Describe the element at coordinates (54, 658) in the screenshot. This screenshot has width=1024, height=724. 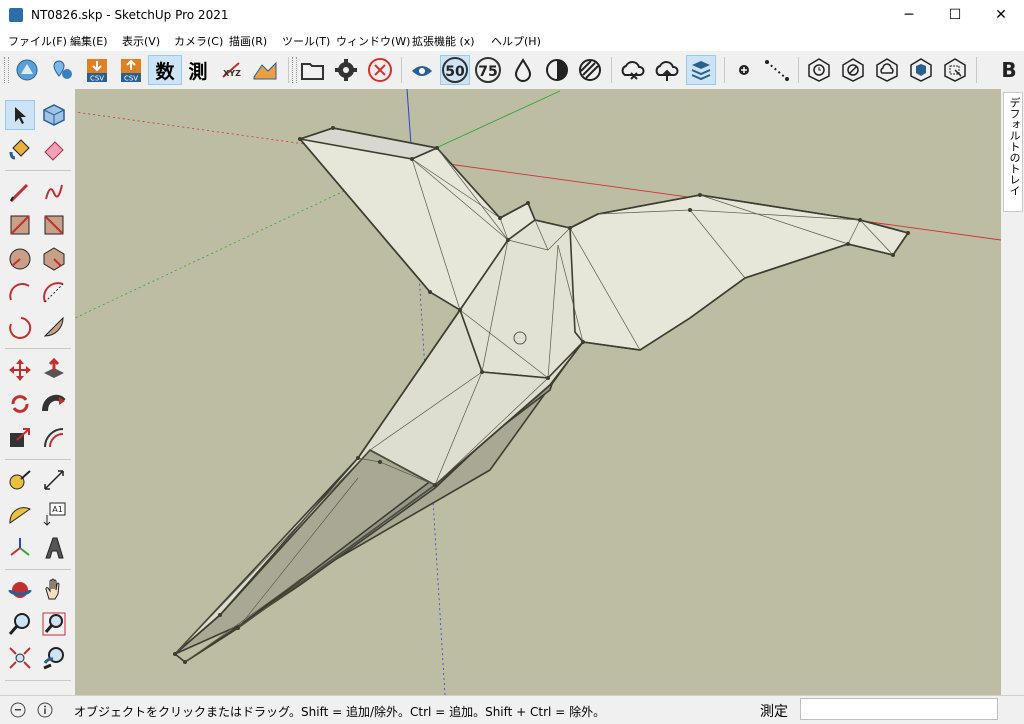
I see `previous-view-icon` at that location.